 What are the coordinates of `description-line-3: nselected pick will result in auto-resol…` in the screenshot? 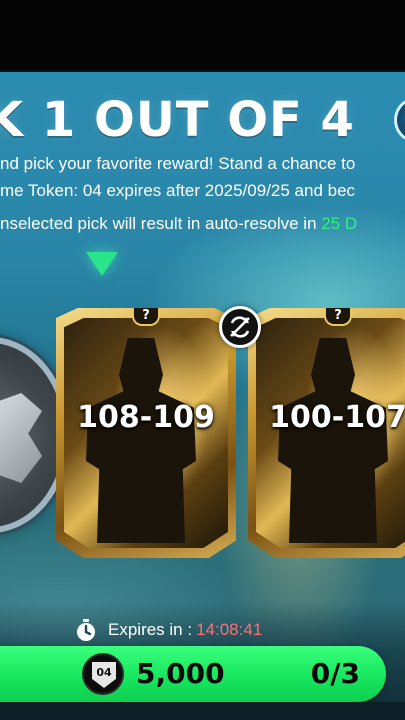 It's located at (178, 224).